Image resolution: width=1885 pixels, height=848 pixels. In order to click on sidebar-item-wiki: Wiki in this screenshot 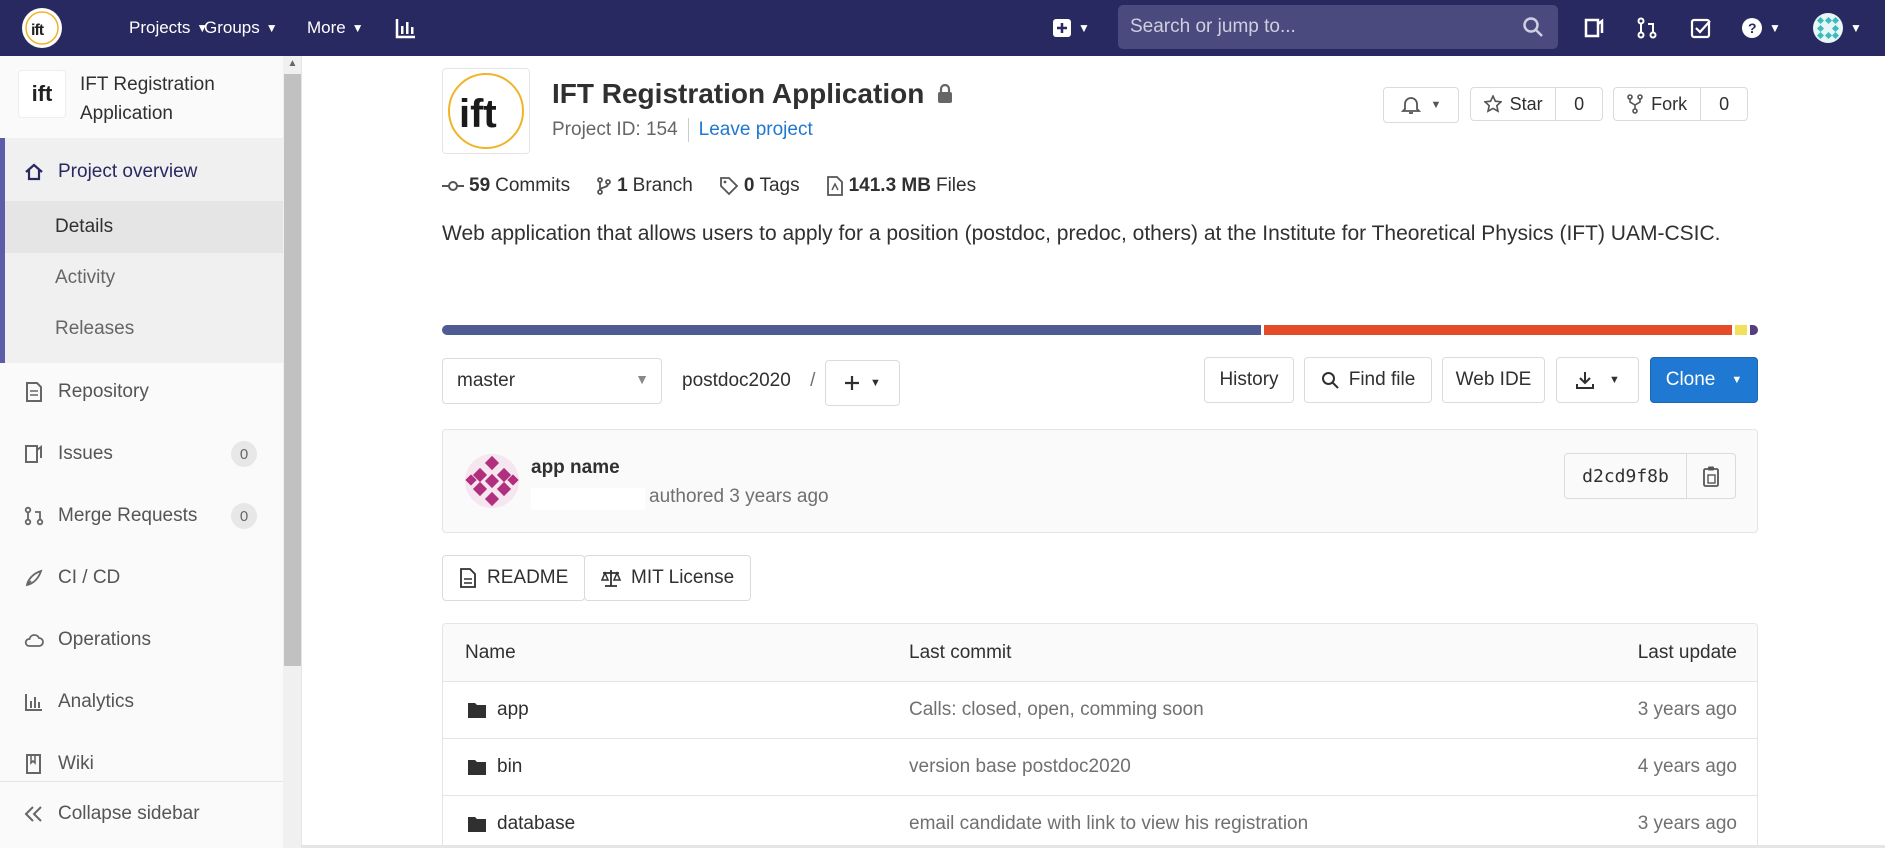, I will do `click(141, 764)`.